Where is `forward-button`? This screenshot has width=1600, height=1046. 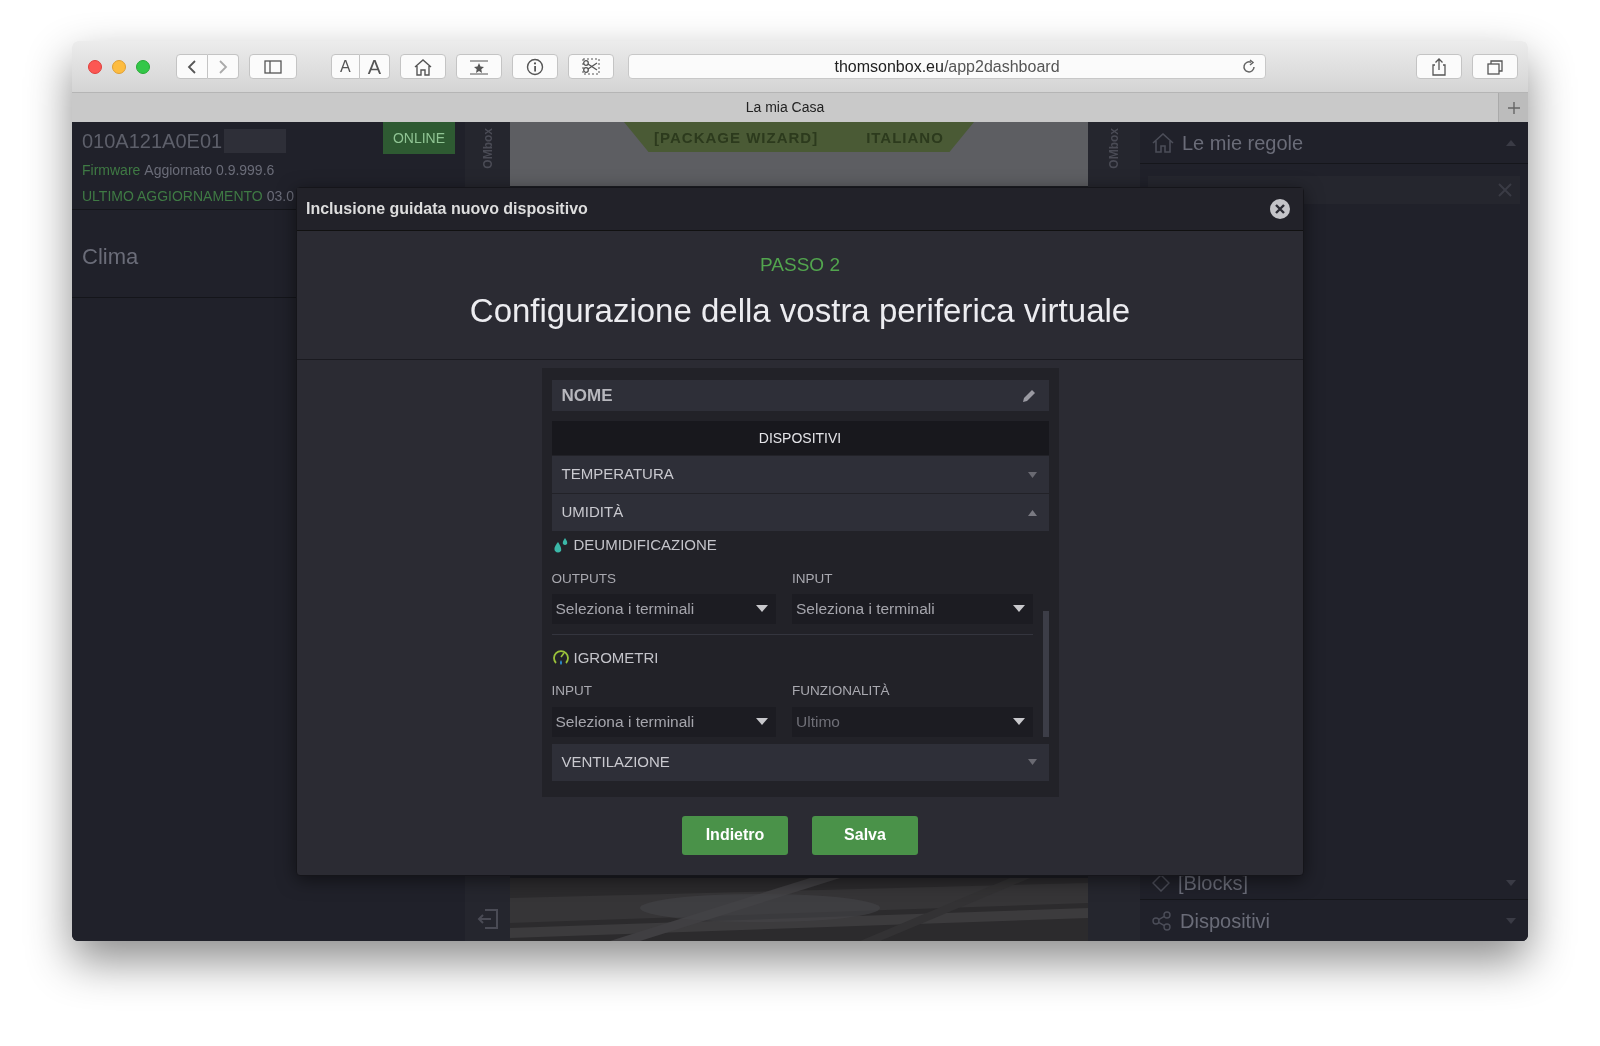 forward-button is located at coordinates (223, 66).